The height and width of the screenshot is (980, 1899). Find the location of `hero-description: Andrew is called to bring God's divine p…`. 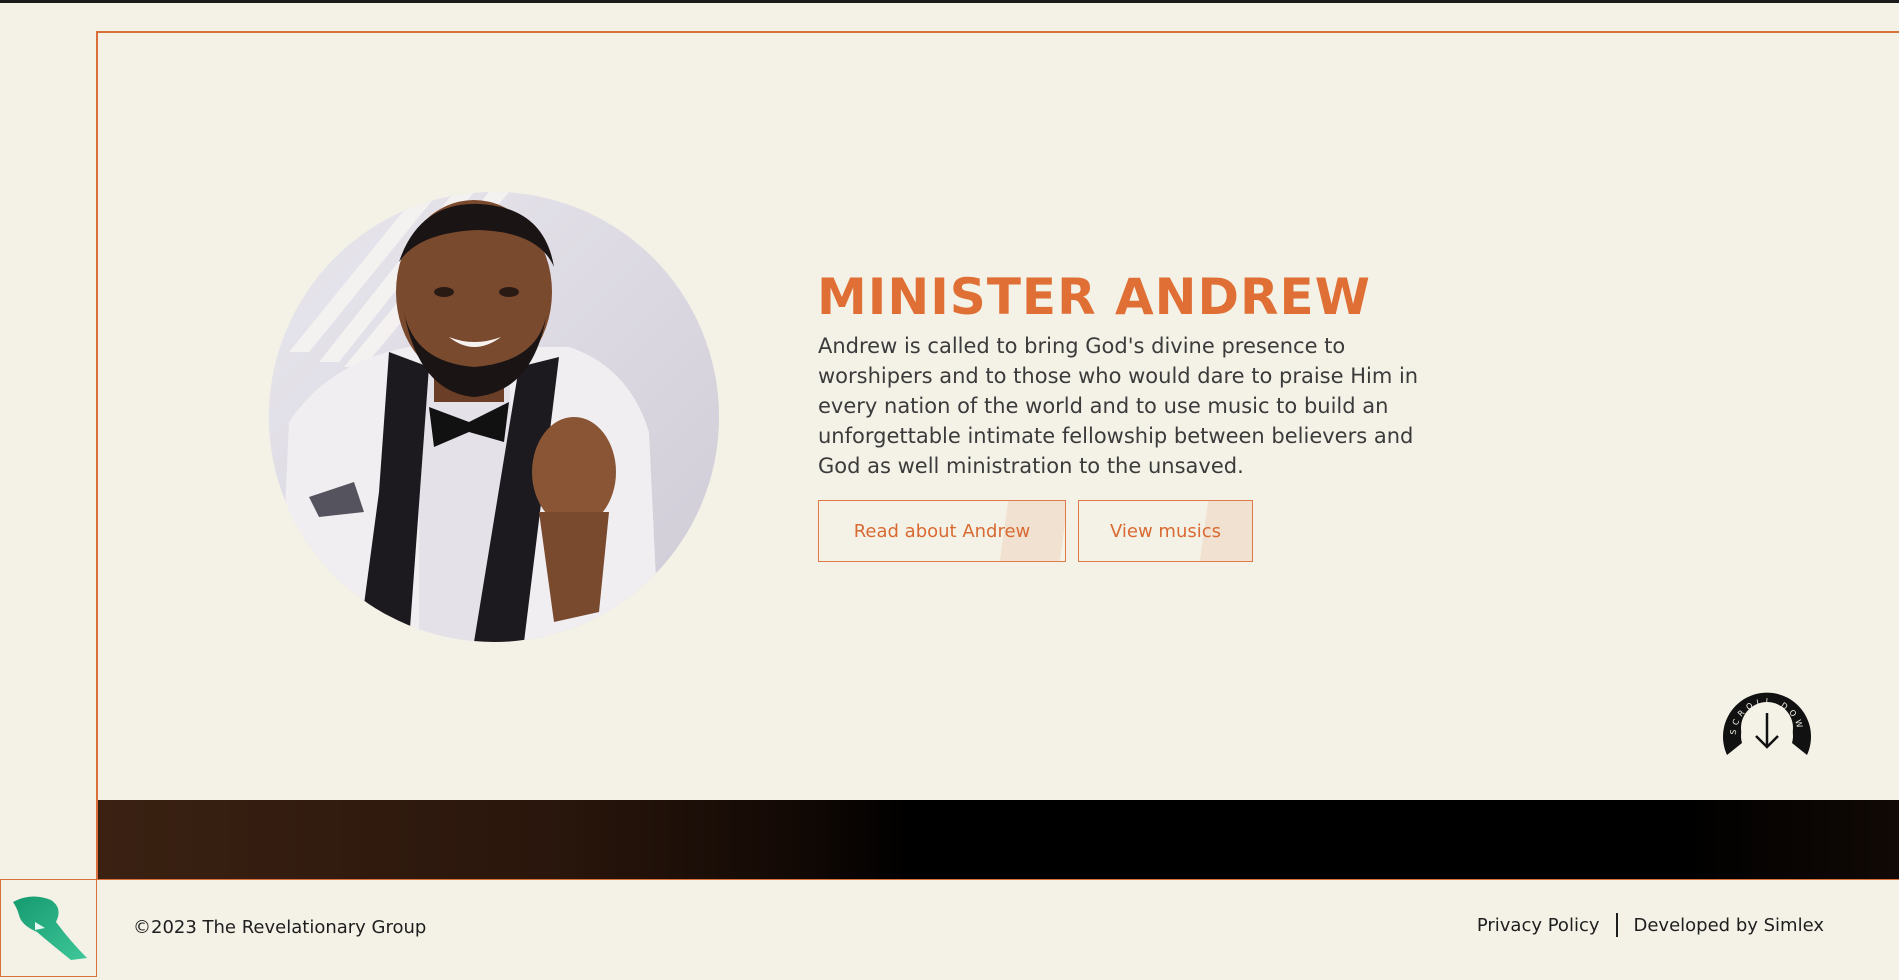

hero-description: Andrew is called to bring God's divine p… is located at coordinates (1118, 406).